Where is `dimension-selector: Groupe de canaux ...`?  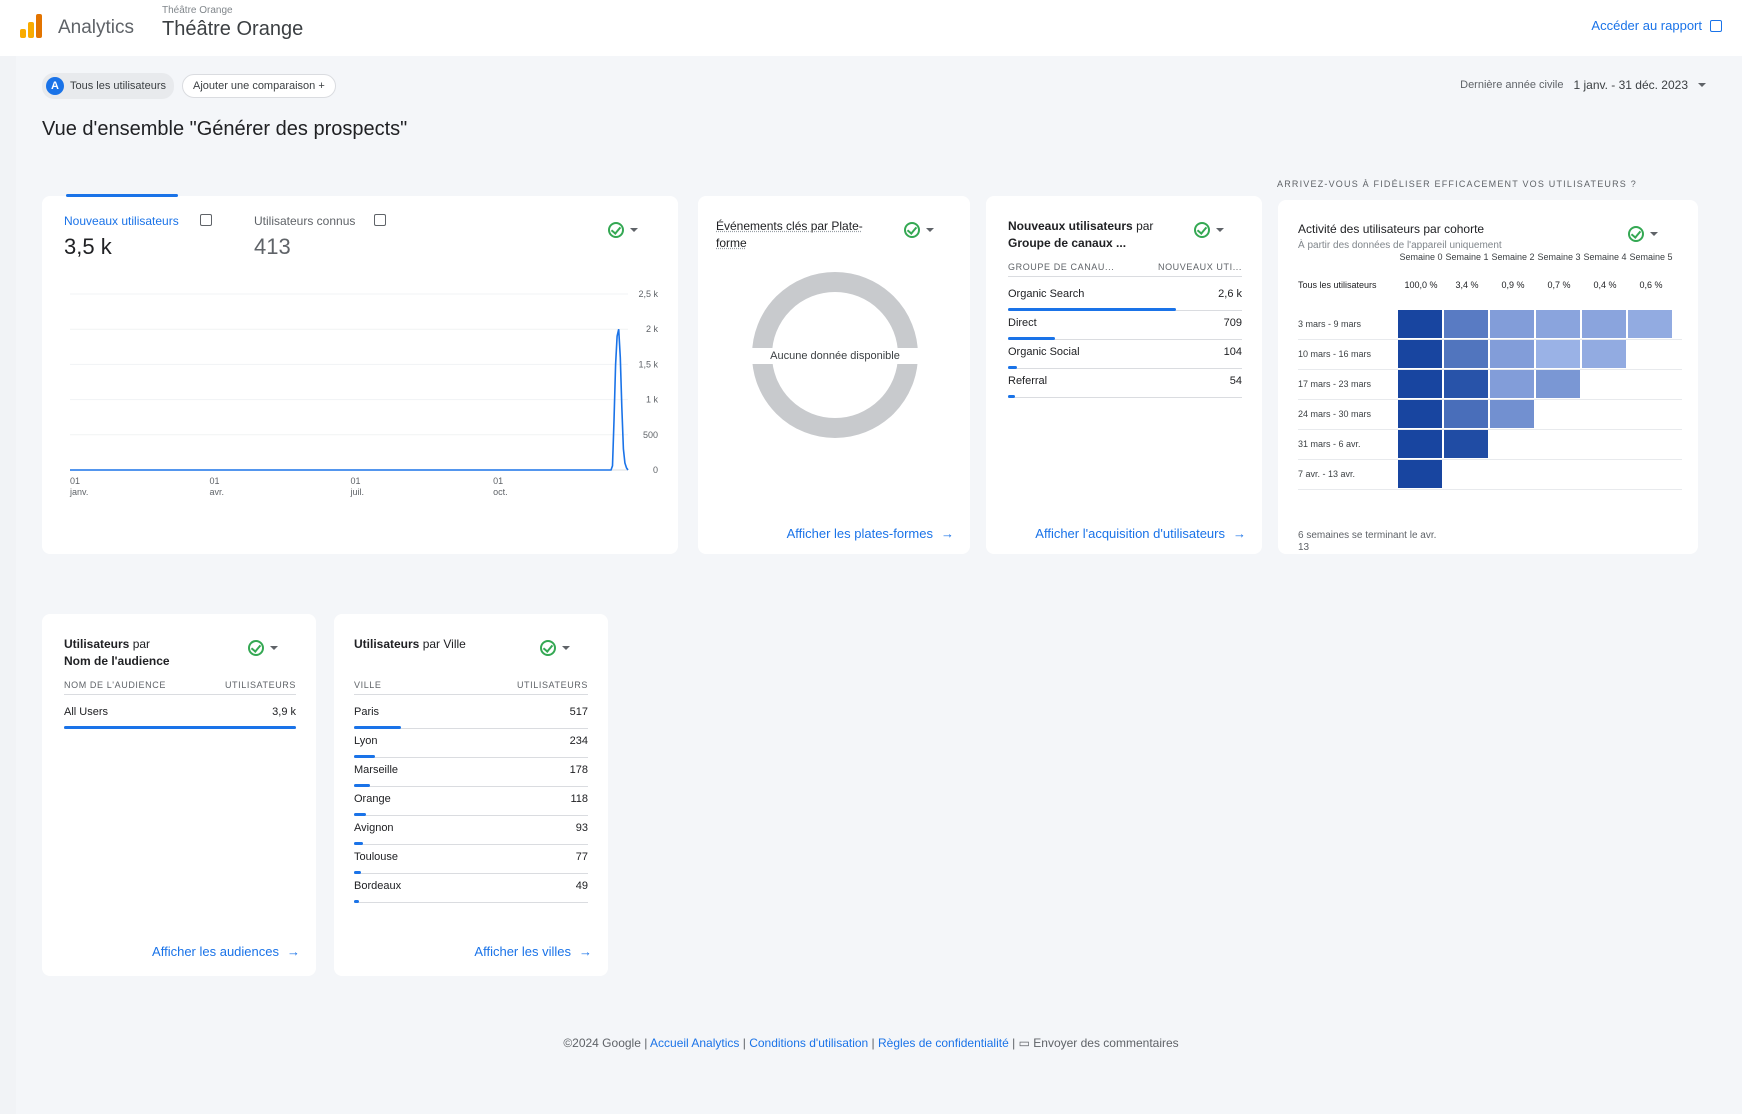
dimension-selector: Groupe de canaux ... is located at coordinates (1067, 243).